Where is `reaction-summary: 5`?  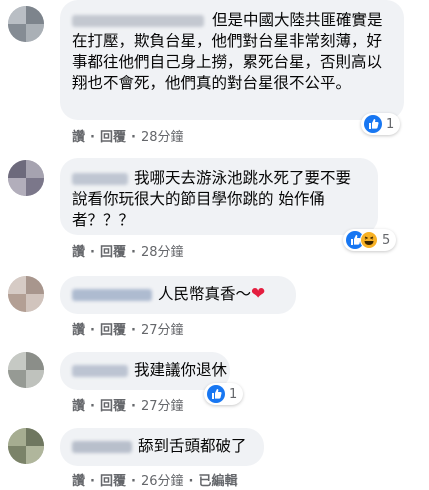
reaction-summary: 5 is located at coordinates (370, 240).